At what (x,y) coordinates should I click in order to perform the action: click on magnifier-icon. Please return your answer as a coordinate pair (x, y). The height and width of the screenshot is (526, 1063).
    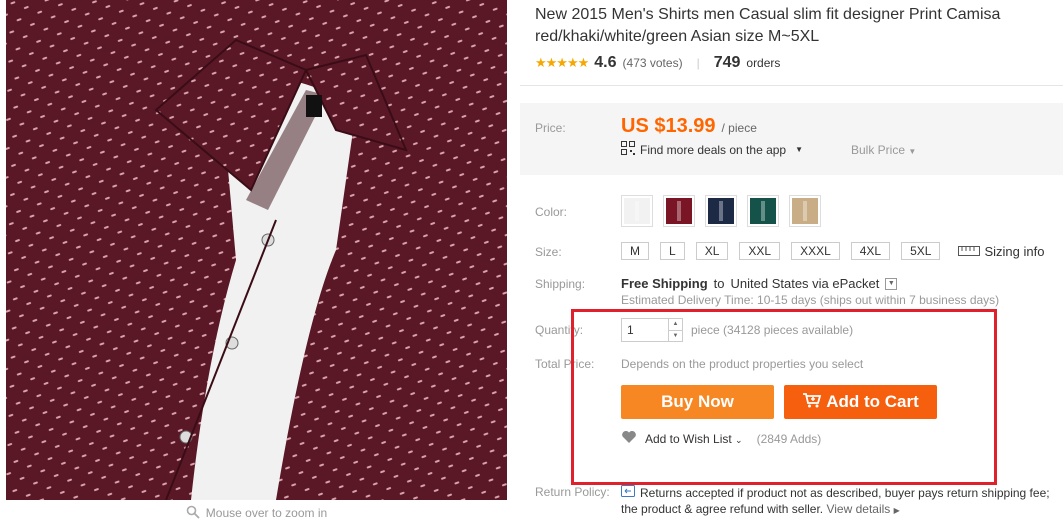
    Looking at the image, I should click on (193, 513).